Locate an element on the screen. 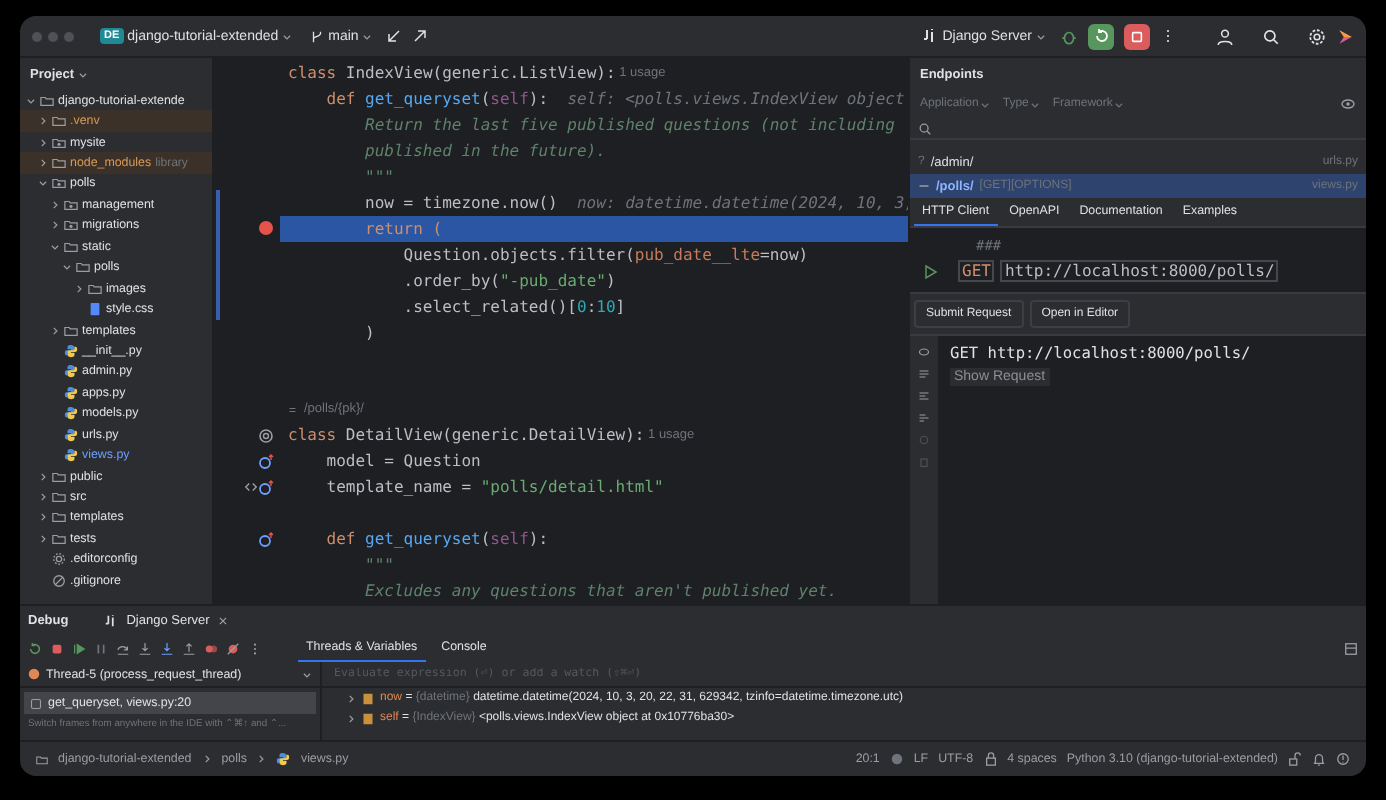  code-line: published in the future). is located at coordinates (485, 151).